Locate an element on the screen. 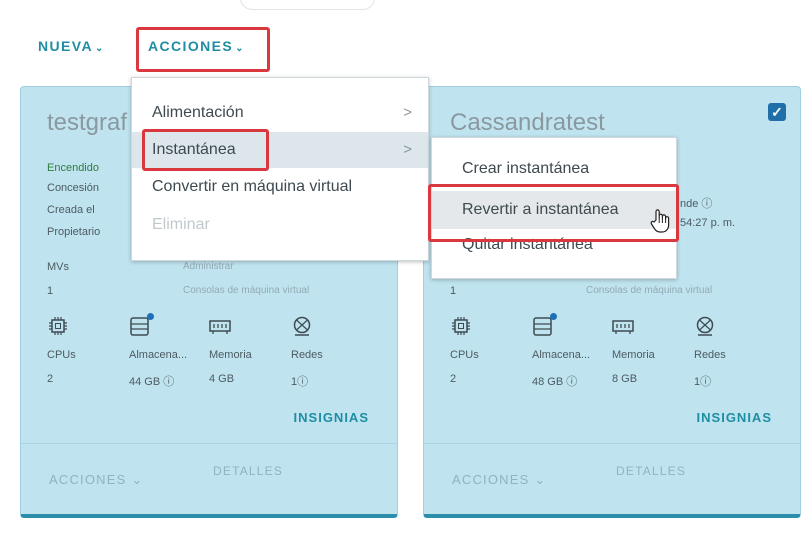 The height and width of the screenshot is (536, 812). manage-link: Administrar is located at coordinates (208, 266).